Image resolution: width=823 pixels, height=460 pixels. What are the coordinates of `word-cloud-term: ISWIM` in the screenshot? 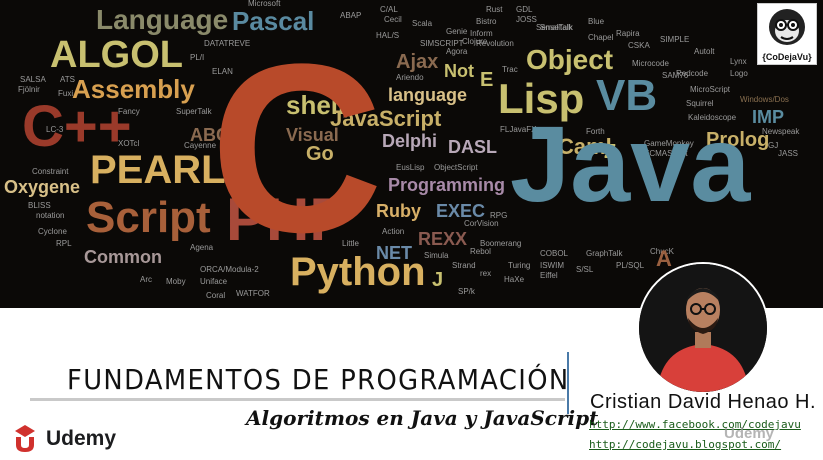 It's located at (552, 265).